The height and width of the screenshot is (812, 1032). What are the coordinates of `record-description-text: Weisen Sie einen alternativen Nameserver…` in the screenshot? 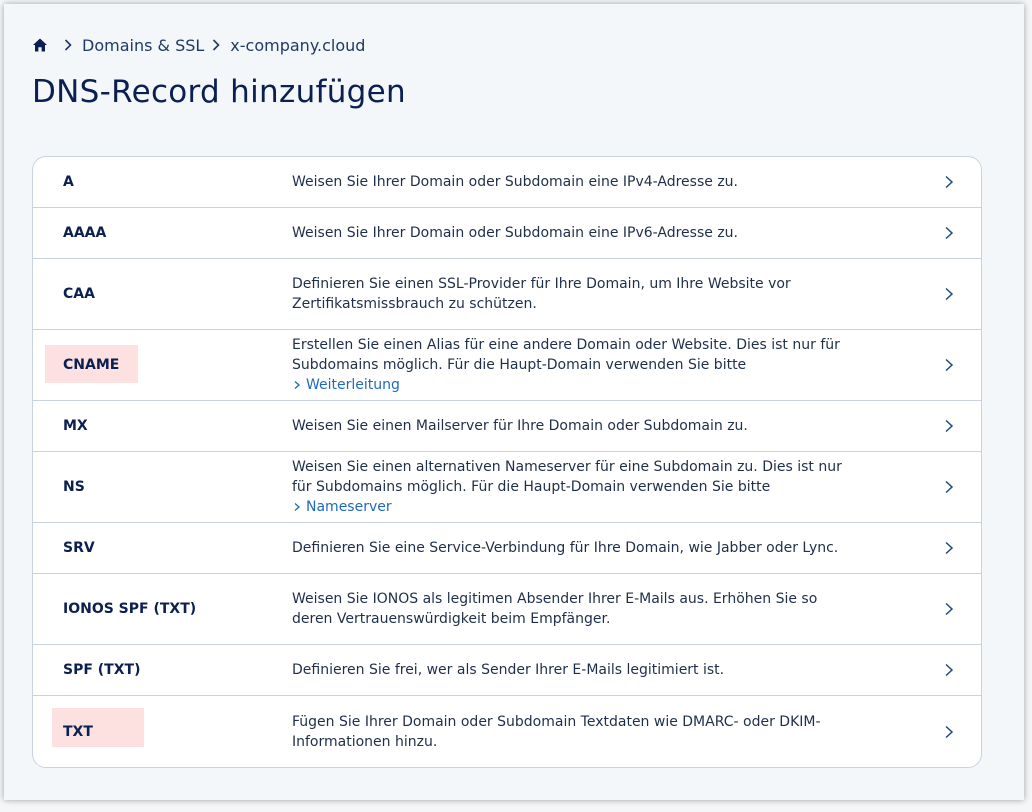 It's located at (567, 477).